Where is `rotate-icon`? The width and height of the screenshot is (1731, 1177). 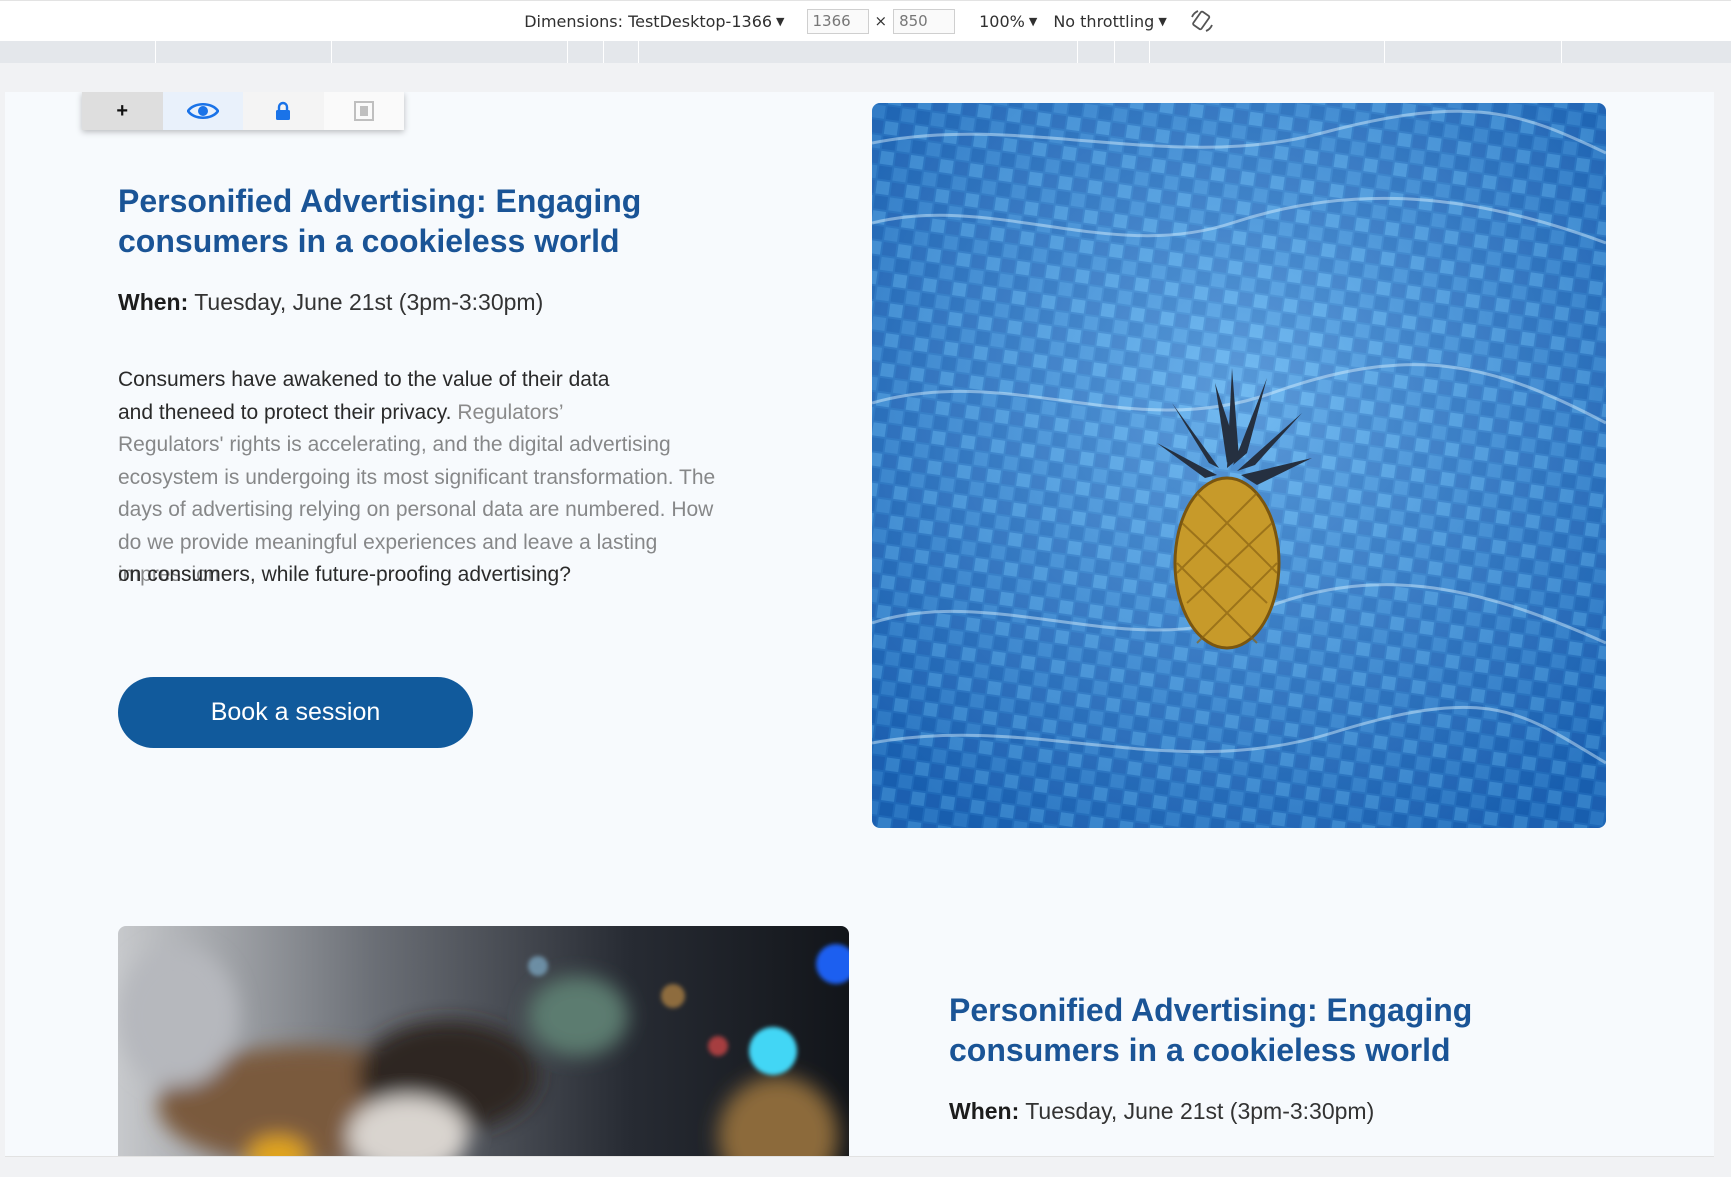
rotate-icon is located at coordinates (1202, 21).